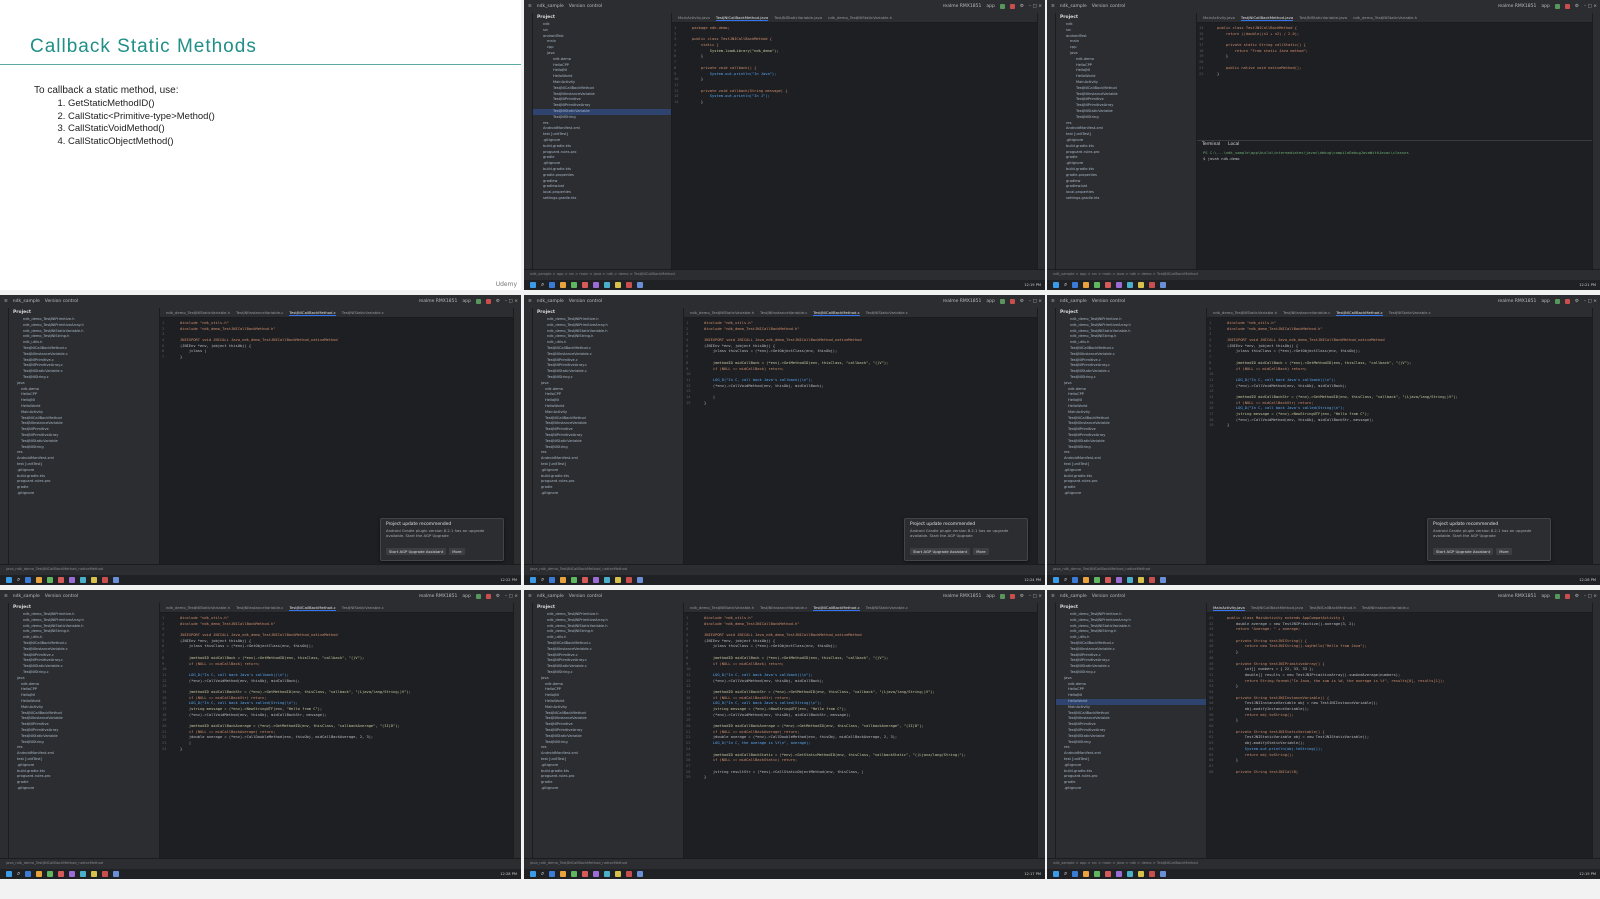 The width and height of the screenshot is (1600, 899). I want to click on start-agp-upgrade-button: Start AGP Upgrade Assistant, so click(1463, 551).